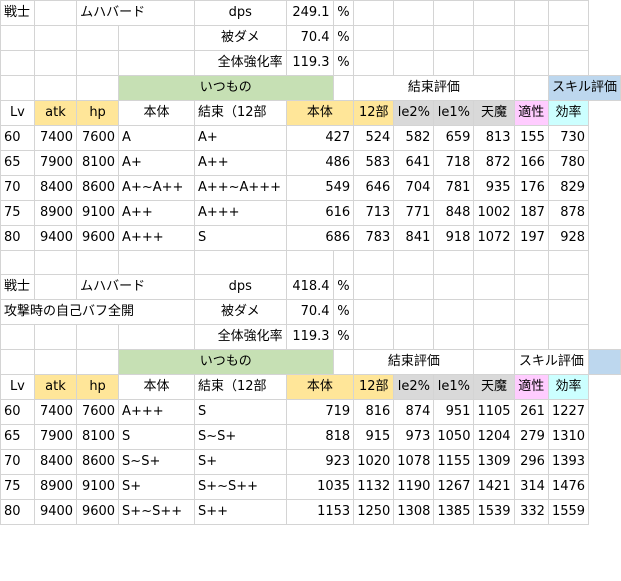 This screenshot has width=621, height=581. What do you see at coordinates (374, 138) in the screenshot?
I see `12bu-cell: 524` at bounding box center [374, 138].